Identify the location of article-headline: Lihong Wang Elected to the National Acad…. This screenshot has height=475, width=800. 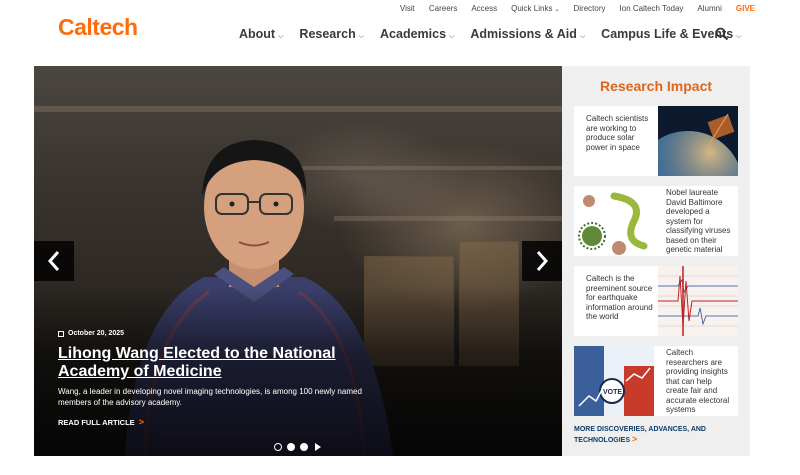
(223, 363).